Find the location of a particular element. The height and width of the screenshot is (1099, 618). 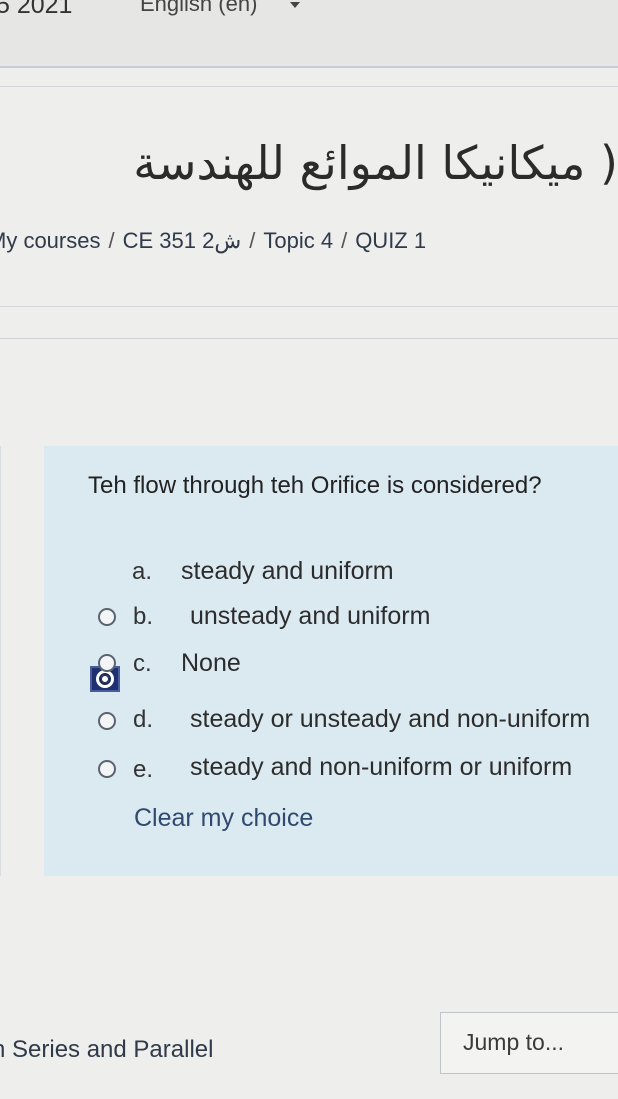

breadcrumb-item-quiz: QUIZ 1 is located at coordinates (390, 240).